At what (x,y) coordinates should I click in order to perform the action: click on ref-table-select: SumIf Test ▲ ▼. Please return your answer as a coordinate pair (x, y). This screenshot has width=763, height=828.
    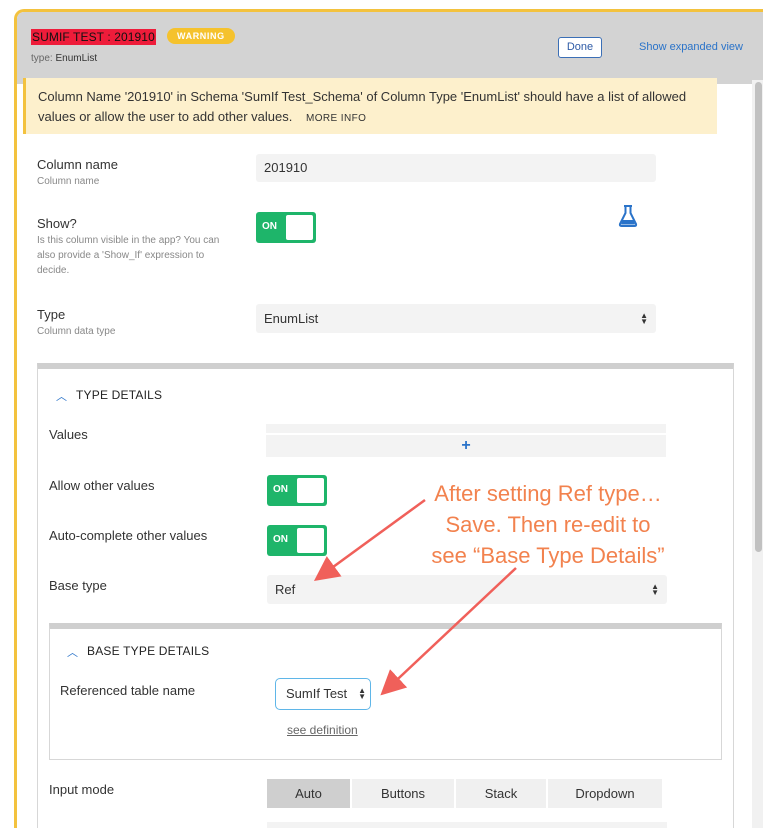
    Looking at the image, I should click on (323, 694).